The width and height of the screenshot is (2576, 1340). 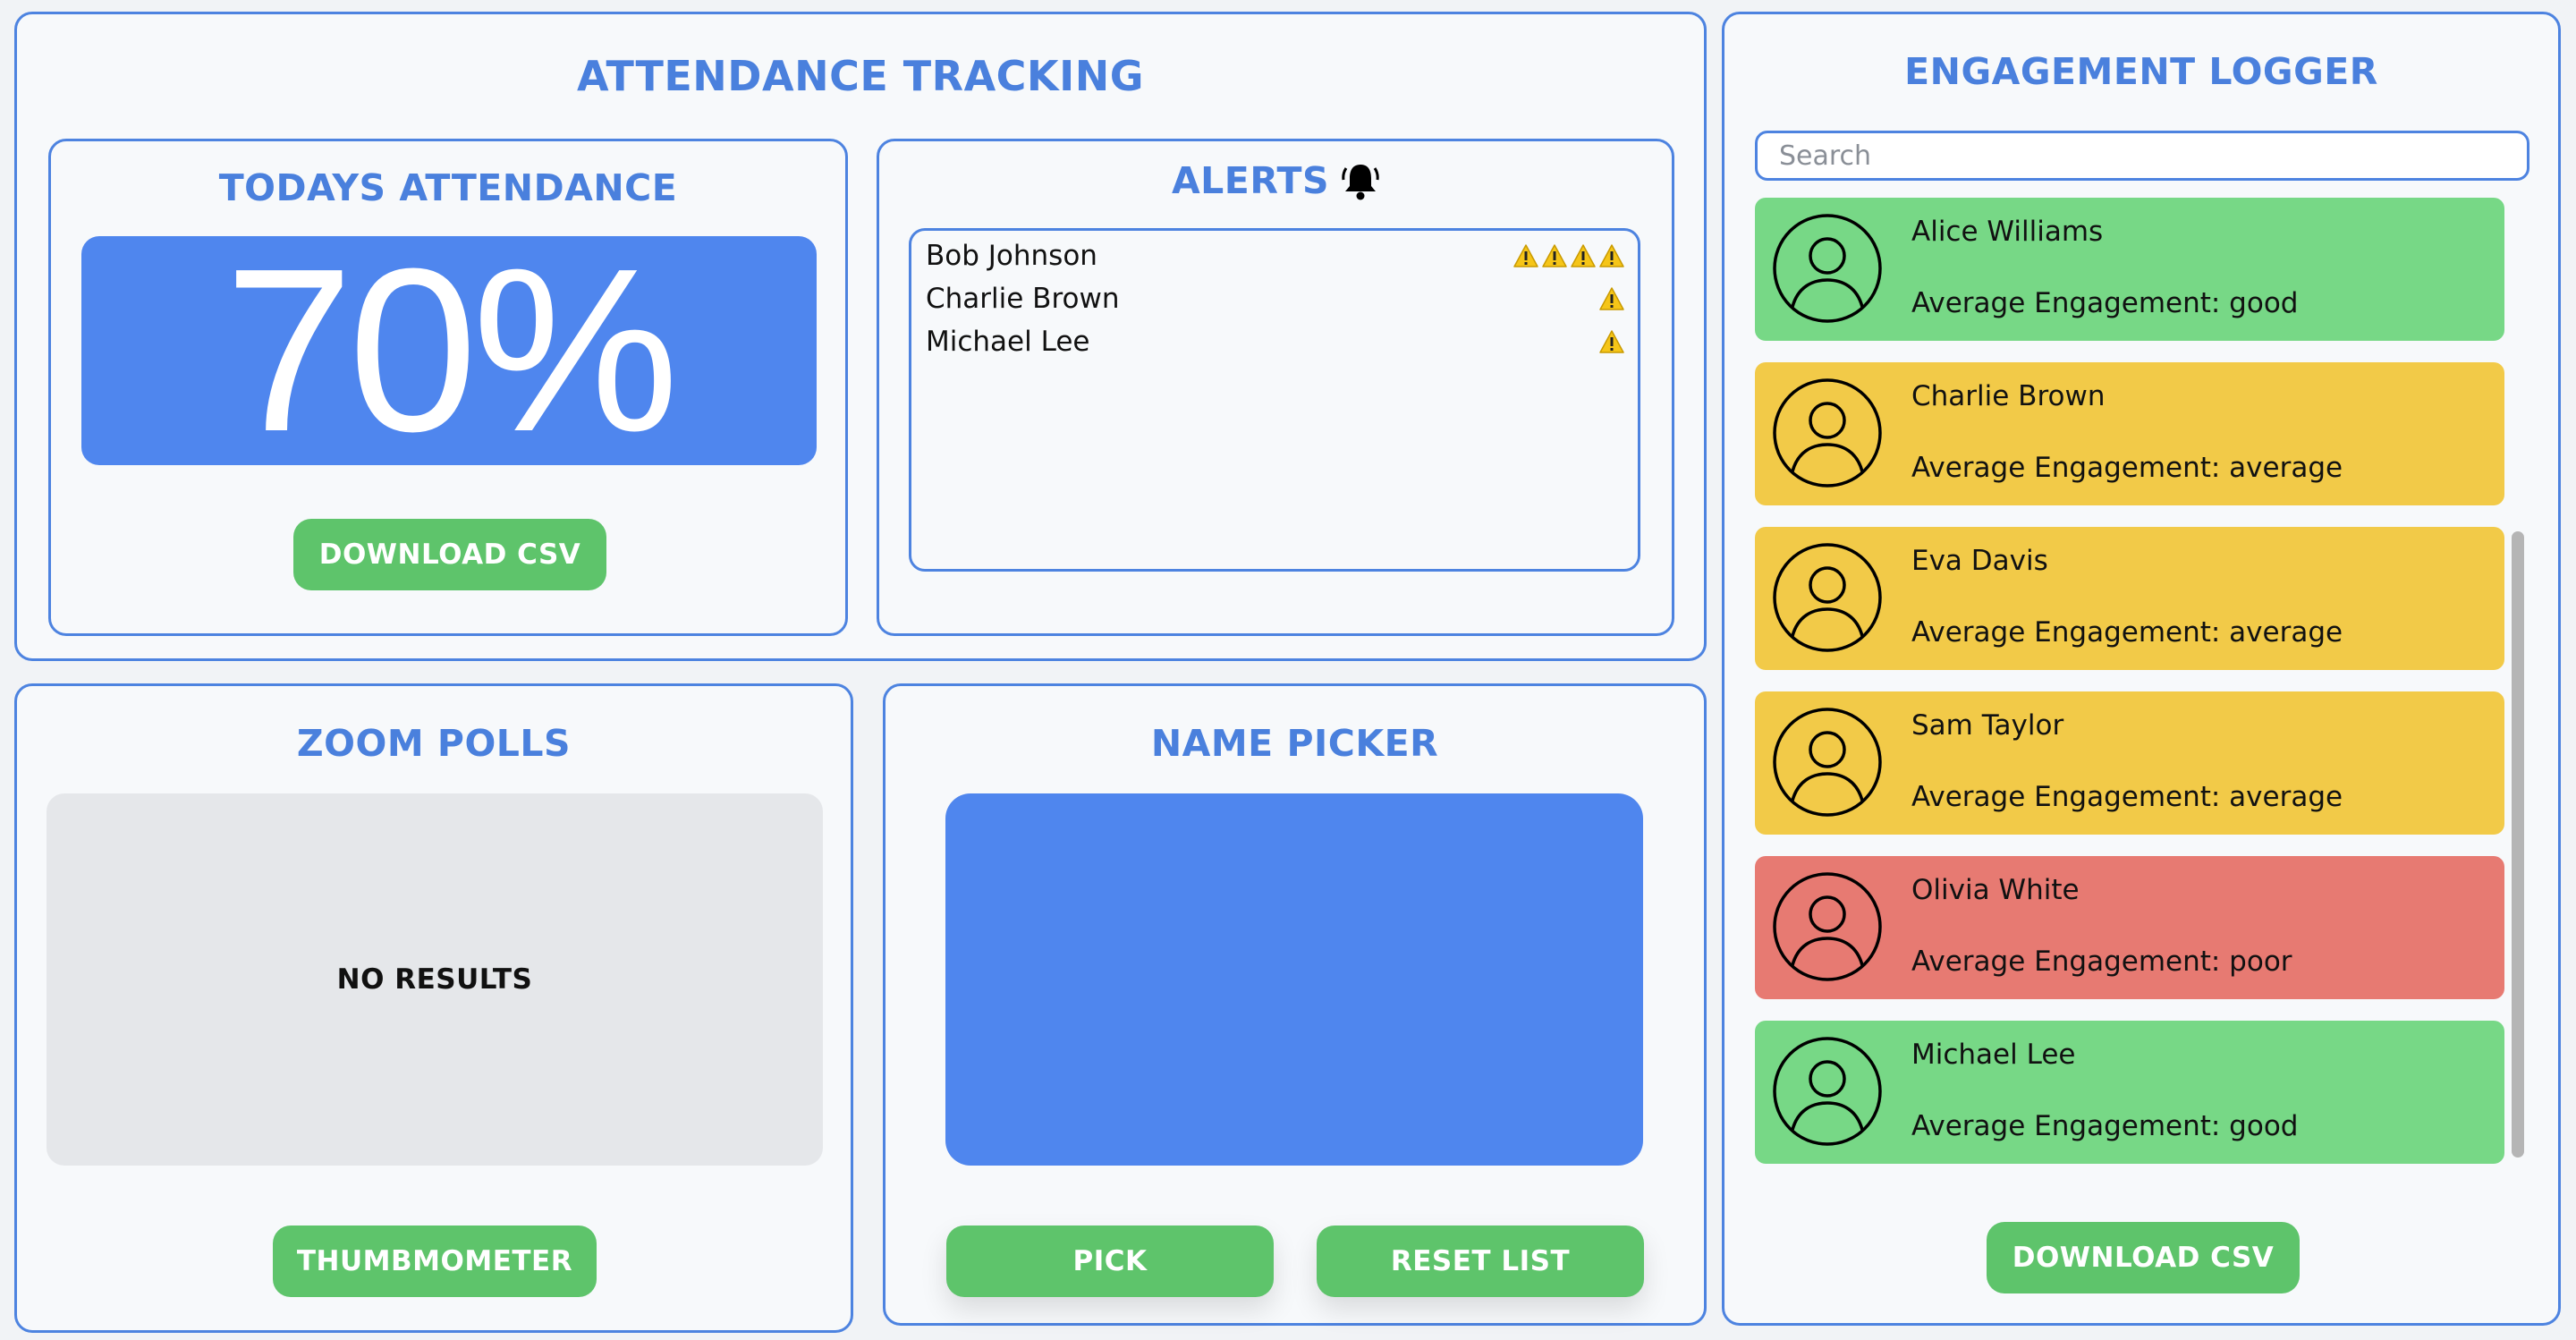 What do you see at coordinates (2143, 1257) in the screenshot?
I see `download-engagement-csv-button: DOWNLOAD CSV` at bounding box center [2143, 1257].